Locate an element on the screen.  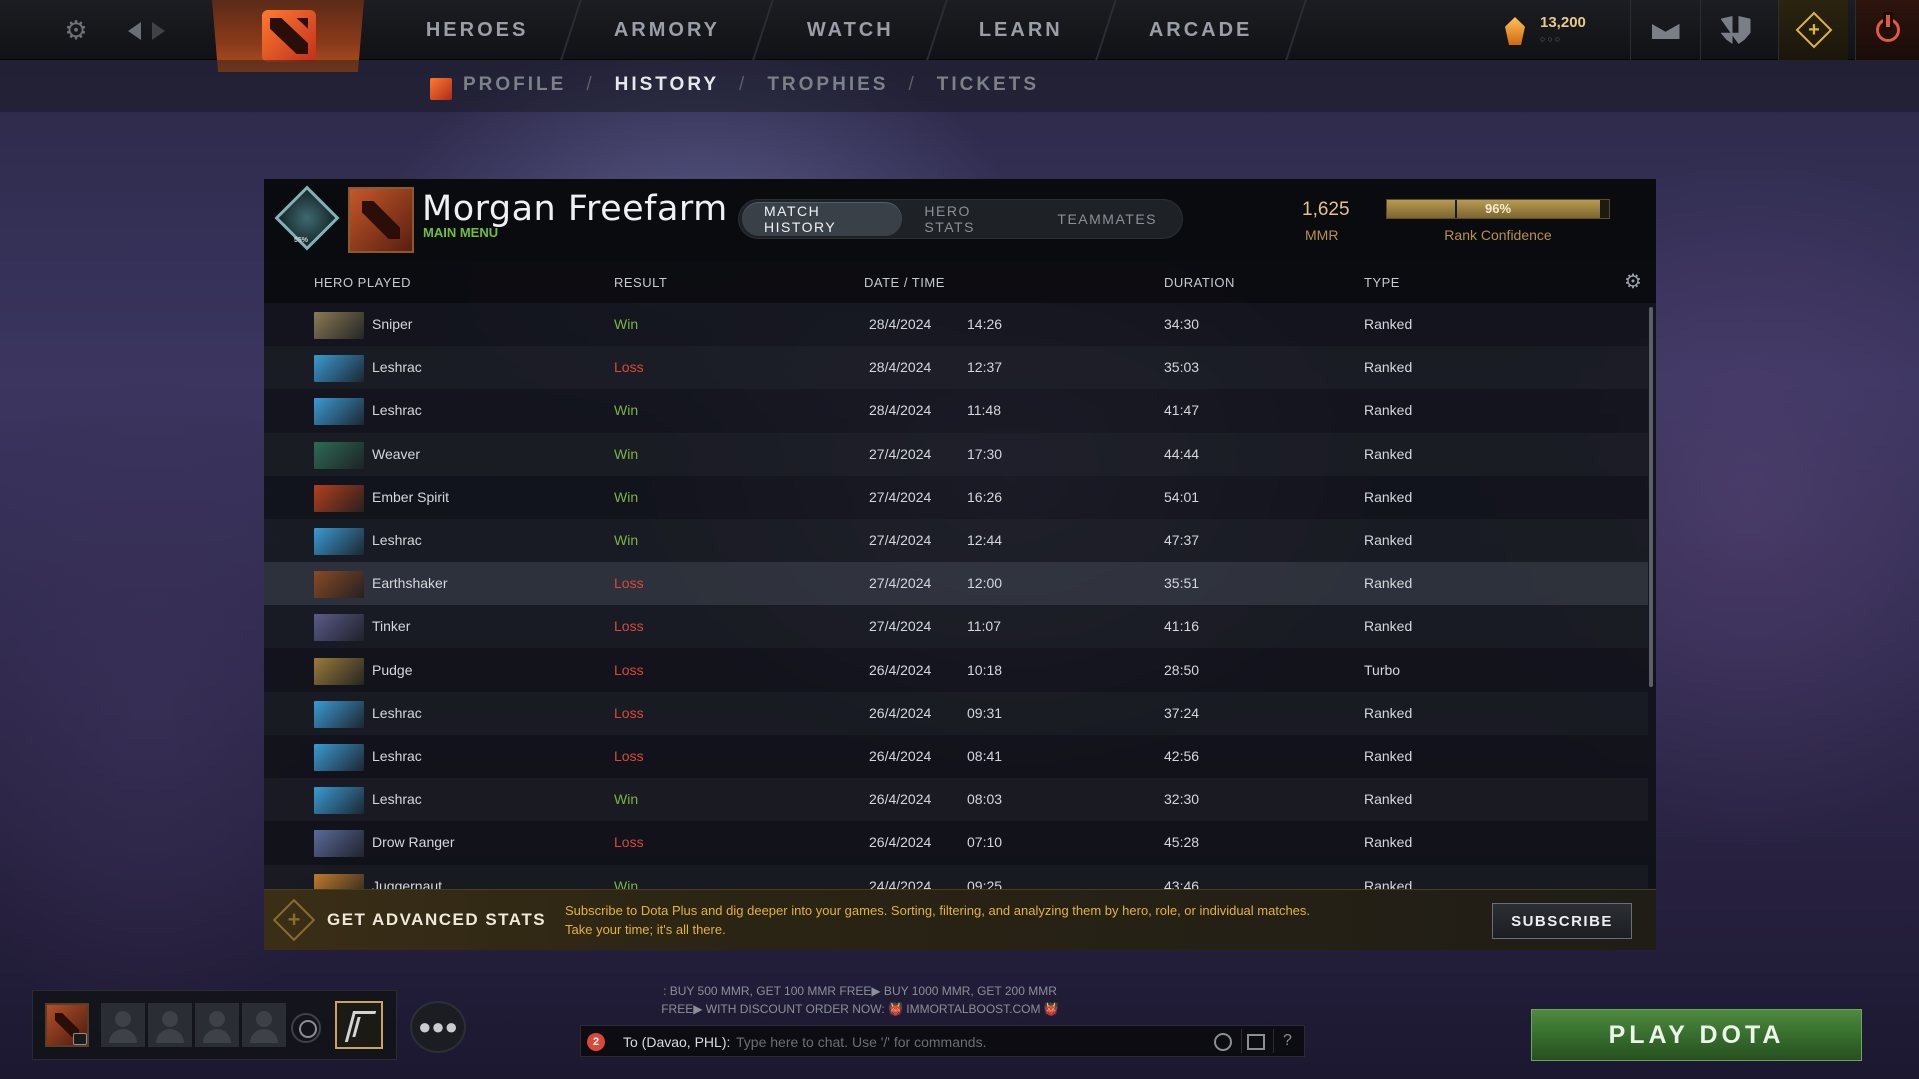
header-duration: DURATION is located at coordinates (1199, 282).